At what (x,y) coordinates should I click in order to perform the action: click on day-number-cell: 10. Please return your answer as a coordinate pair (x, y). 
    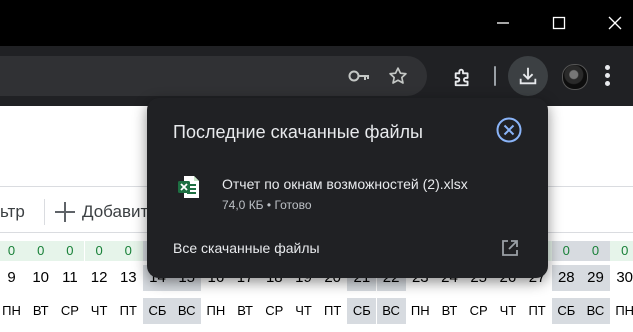
    Looking at the image, I should click on (41, 277).